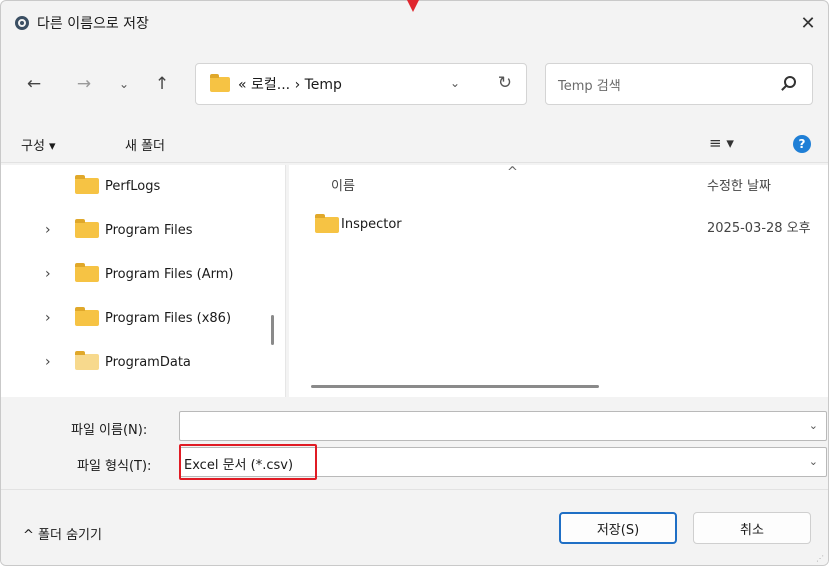  I want to click on cancel-button: 취소, so click(752, 528).